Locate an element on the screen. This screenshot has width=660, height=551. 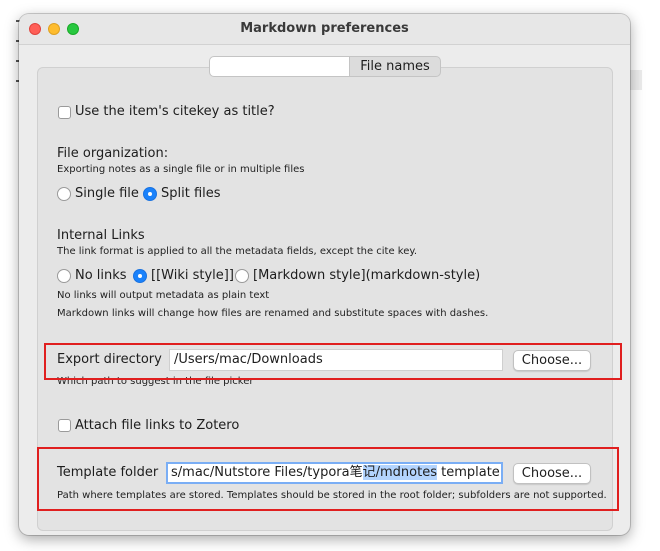
radio-split-files is located at coordinates (150, 194).